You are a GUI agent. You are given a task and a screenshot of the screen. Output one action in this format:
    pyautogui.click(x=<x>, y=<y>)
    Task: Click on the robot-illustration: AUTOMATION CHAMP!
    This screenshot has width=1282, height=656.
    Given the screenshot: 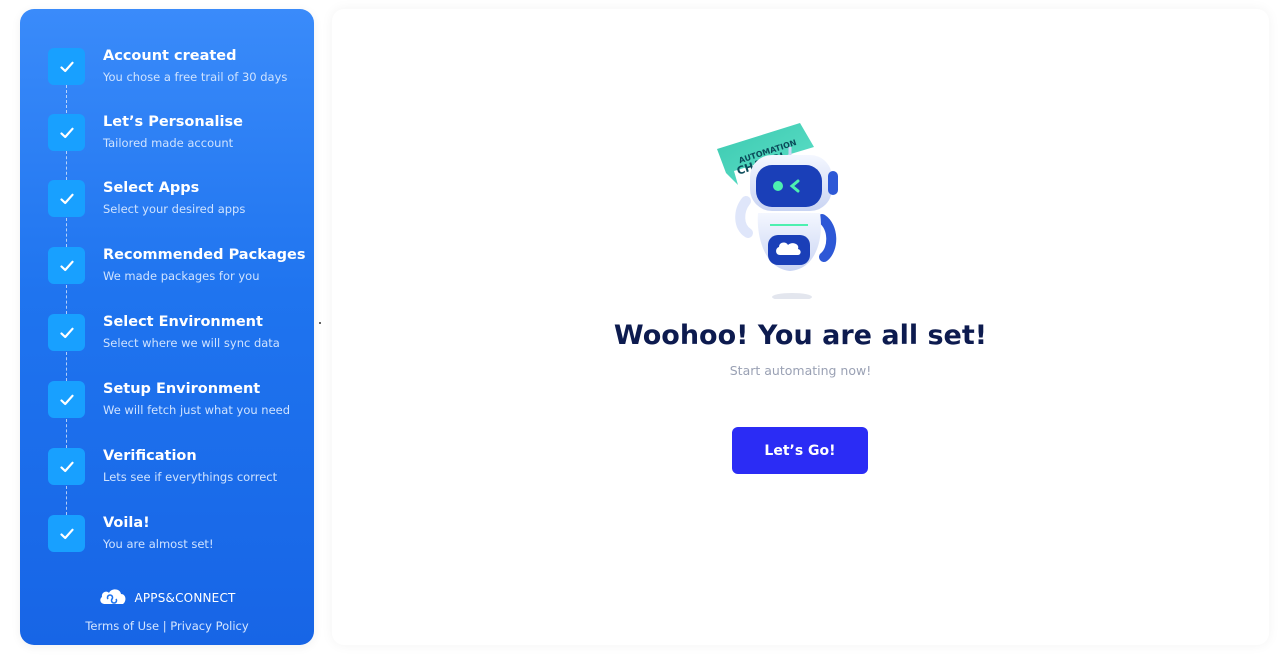 What is the action you would take?
    pyautogui.click(x=802, y=205)
    